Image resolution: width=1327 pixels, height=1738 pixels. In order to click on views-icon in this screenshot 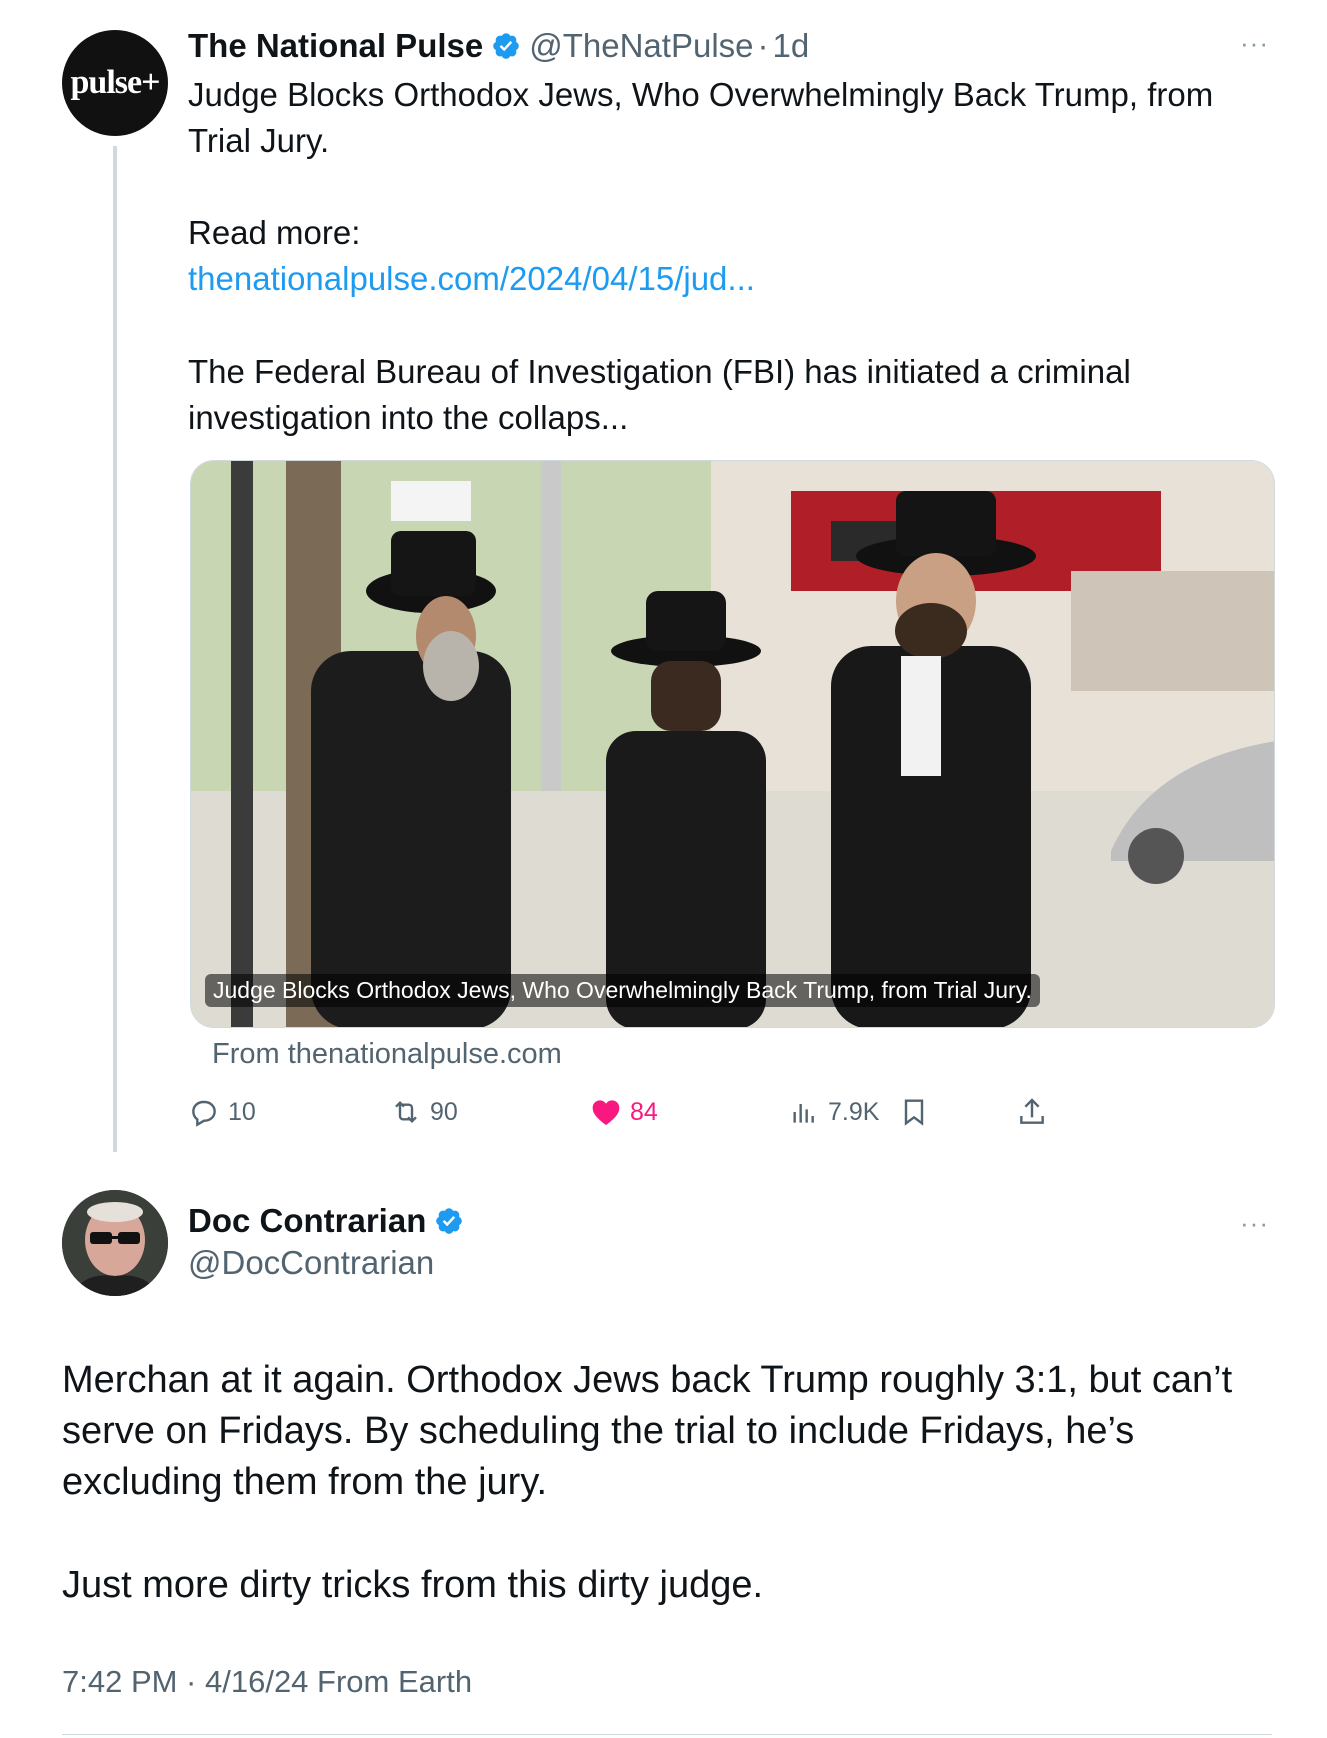, I will do `click(803, 1113)`.